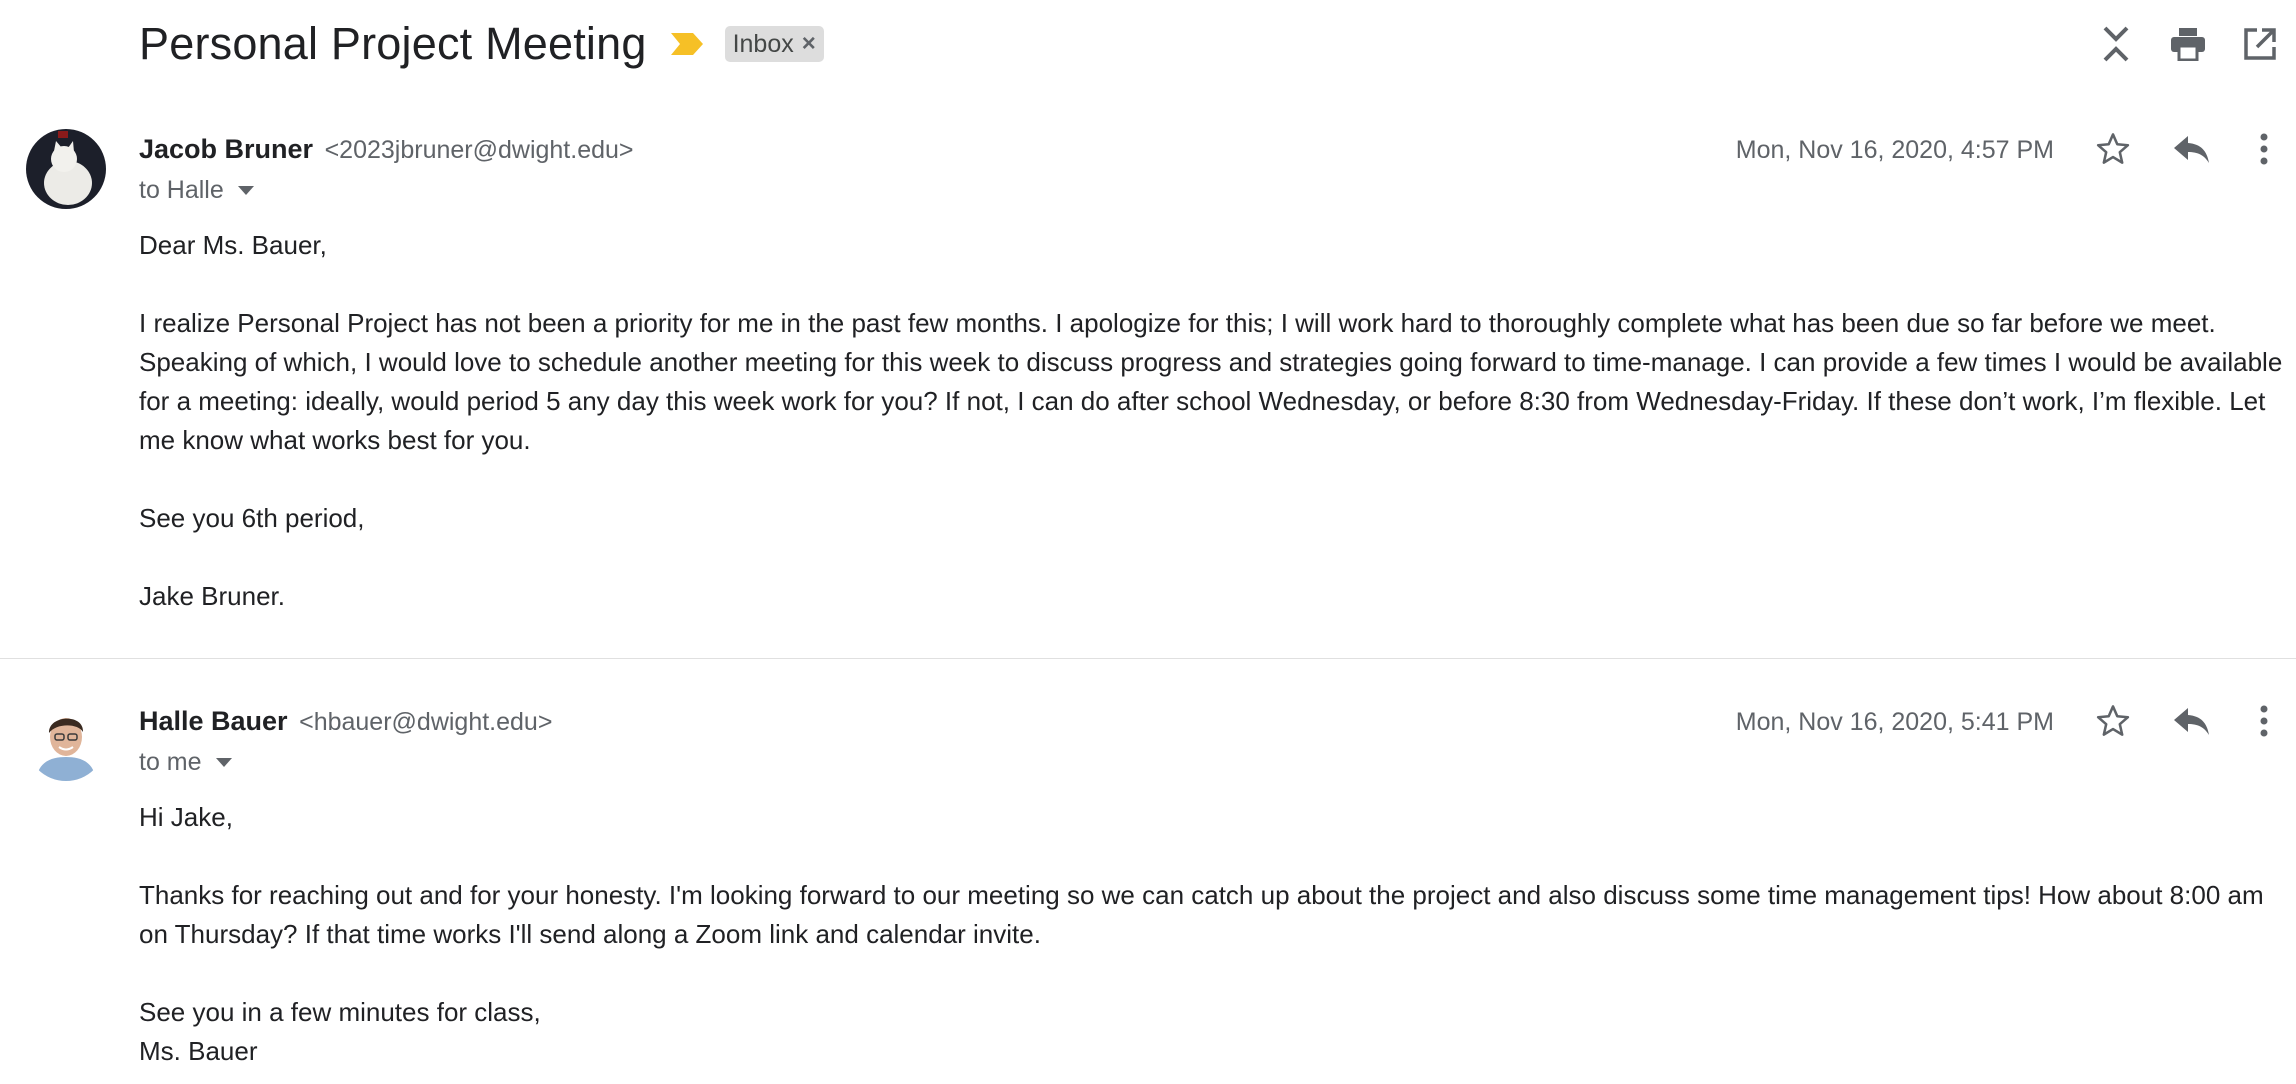  What do you see at coordinates (479, 150) in the screenshot?
I see `sender-email: <2023jbruner@dwight.edu>` at bounding box center [479, 150].